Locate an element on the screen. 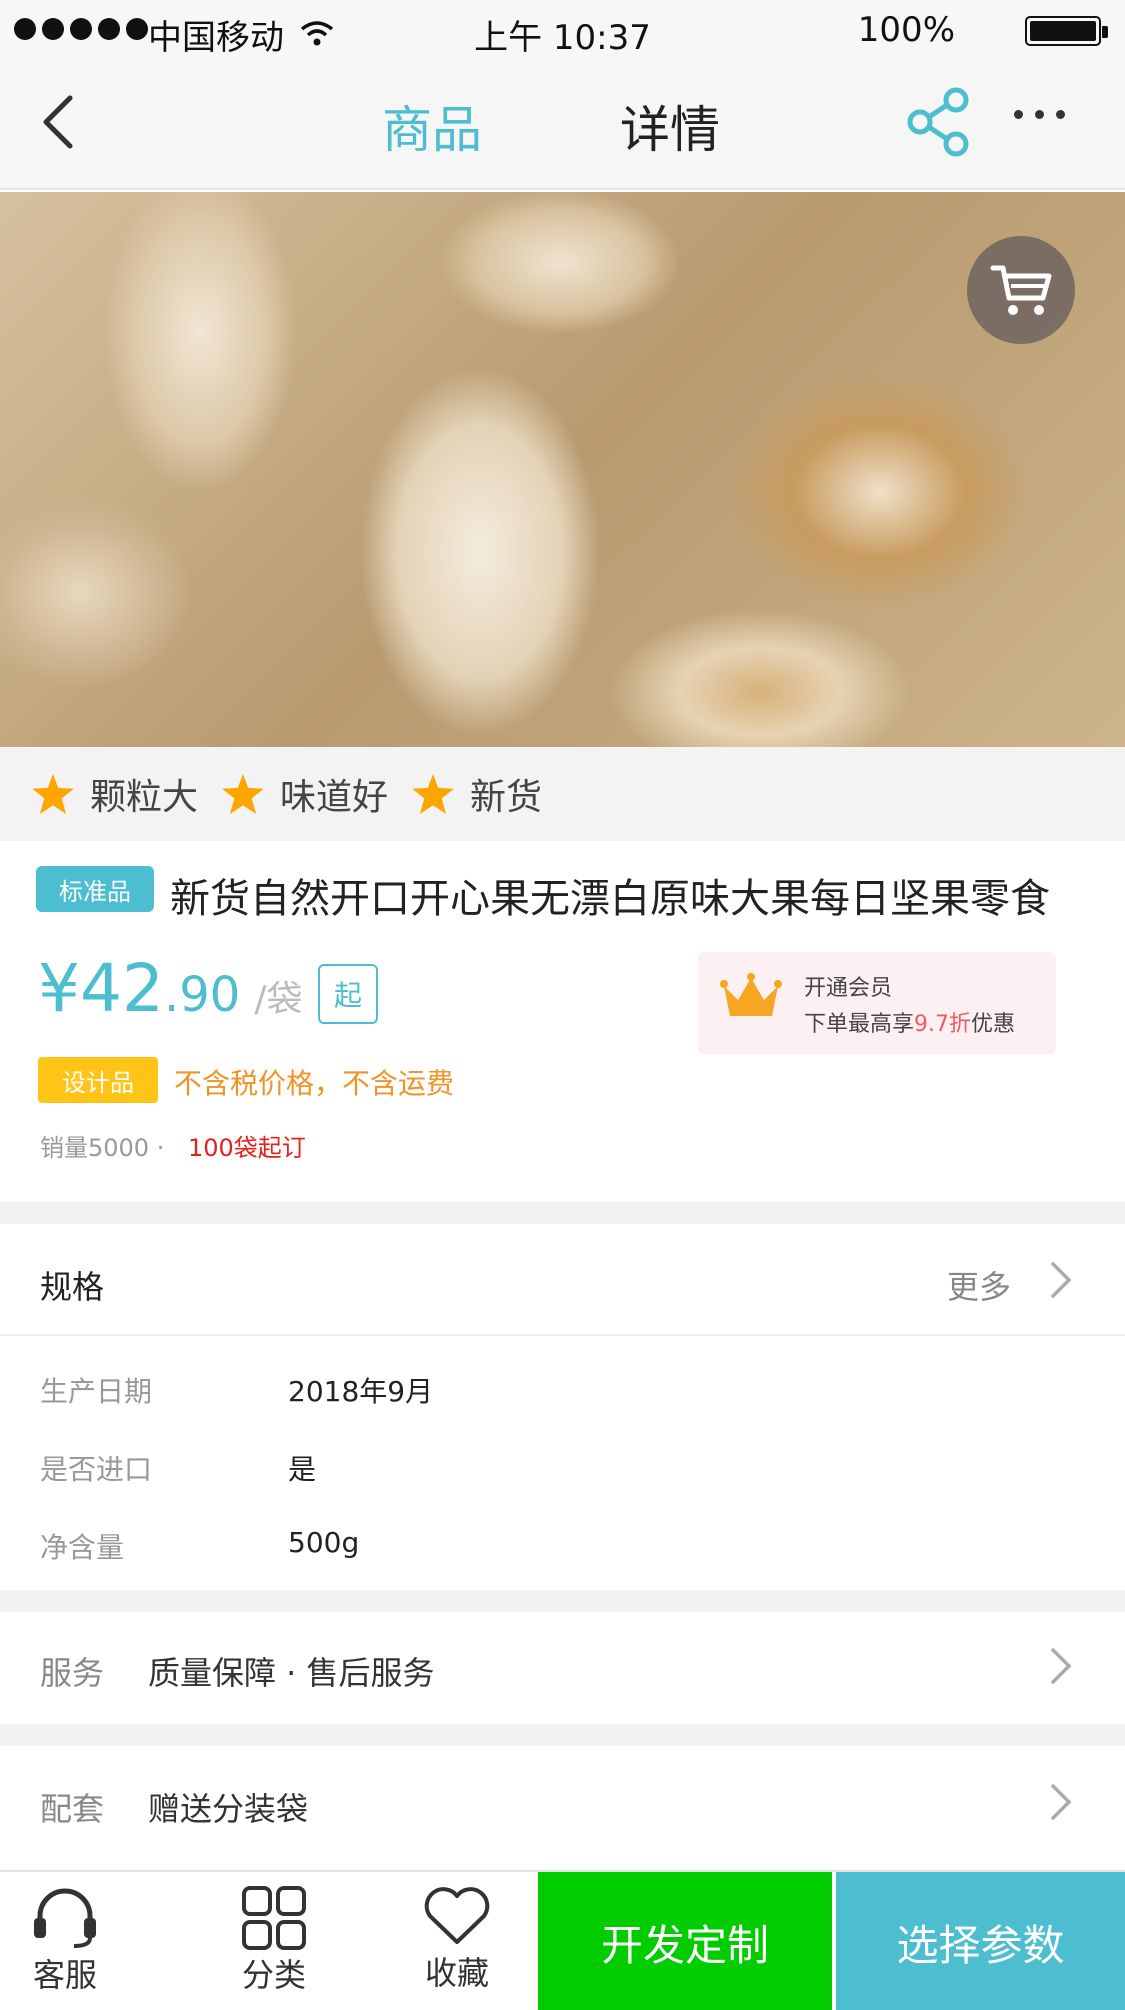 This screenshot has width=1125, height=2010. service-label: 服务 is located at coordinates (72, 1673).